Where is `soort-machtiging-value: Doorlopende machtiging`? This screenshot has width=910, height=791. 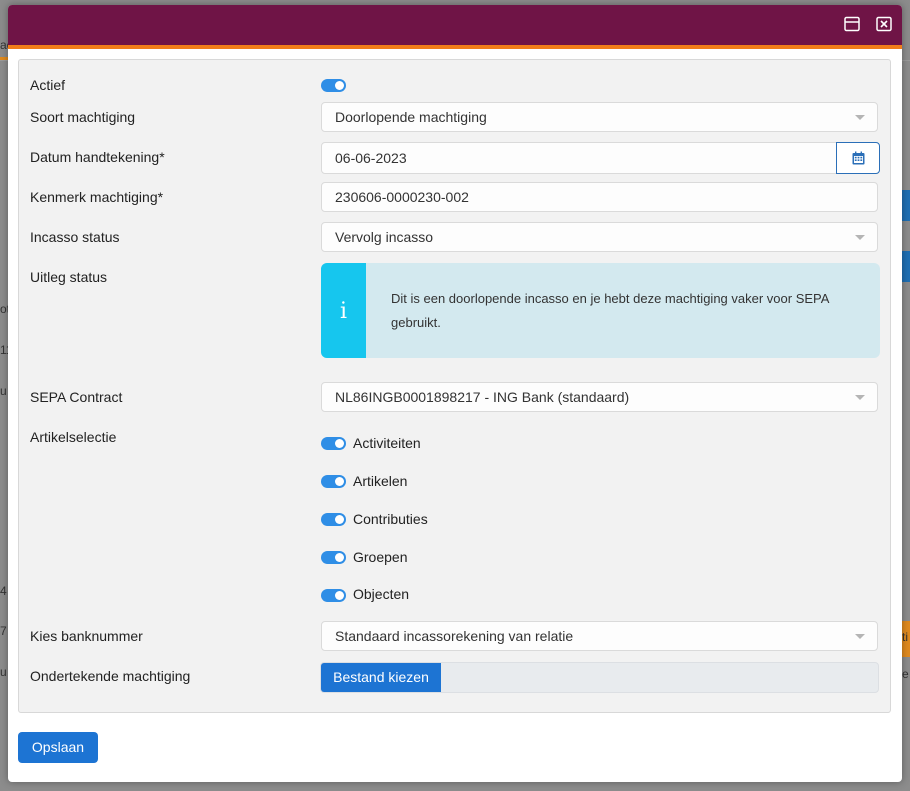 soort-machtiging-value: Doorlopende machtiging is located at coordinates (411, 117).